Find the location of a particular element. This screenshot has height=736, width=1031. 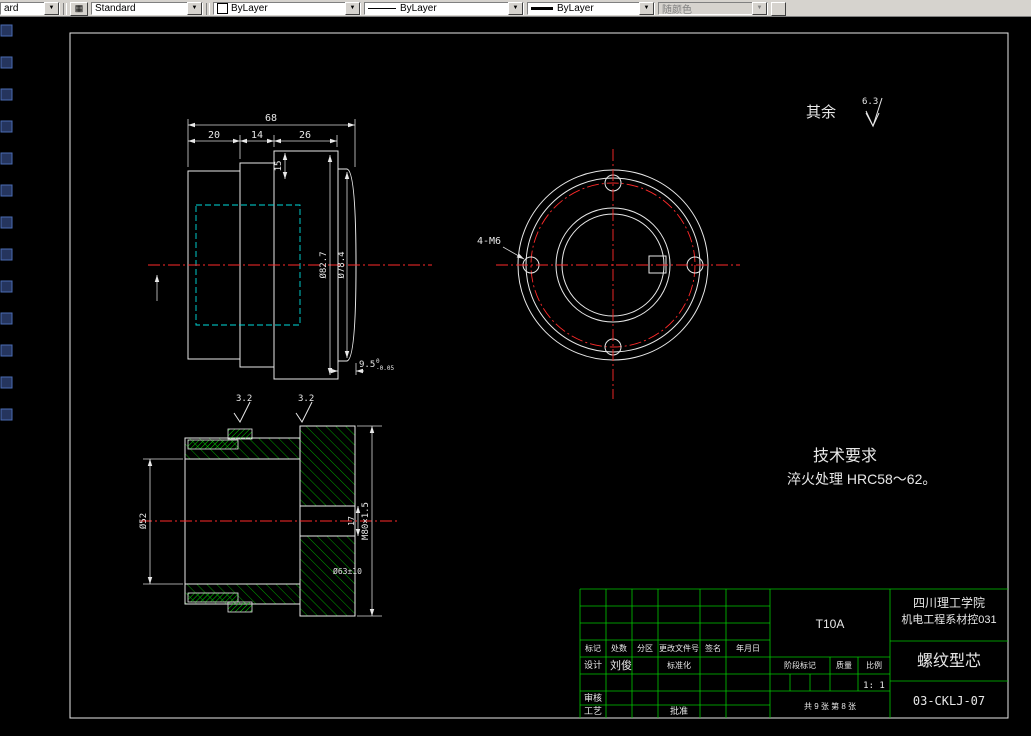

dim-26: 26 is located at coordinates (305, 135).